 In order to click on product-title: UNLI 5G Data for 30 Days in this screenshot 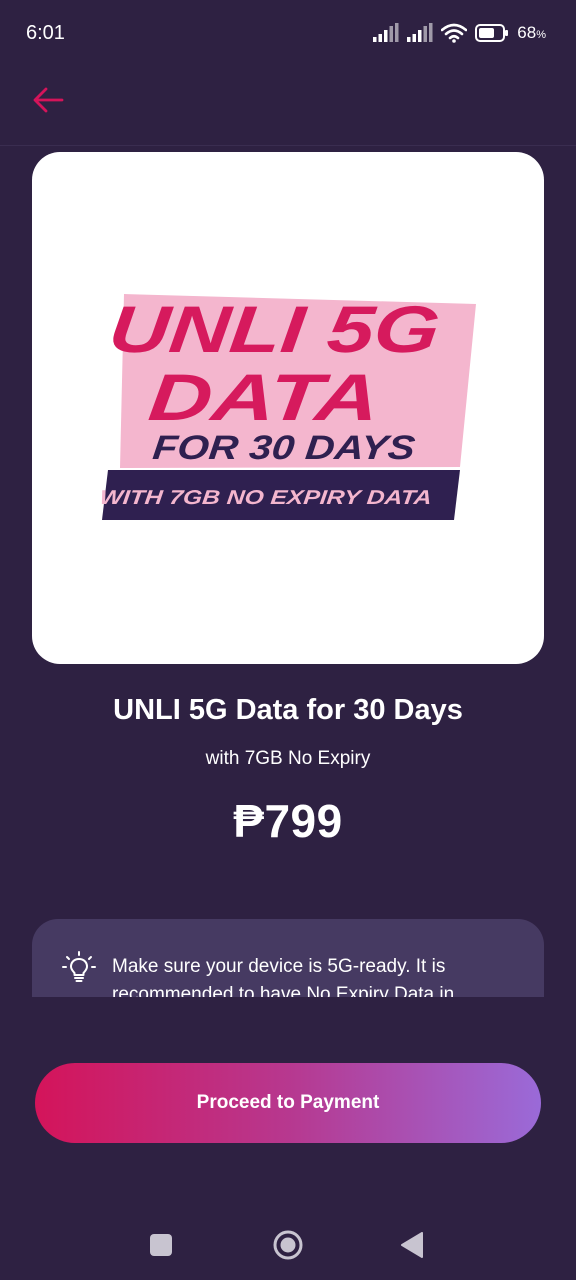, I will do `click(288, 710)`.